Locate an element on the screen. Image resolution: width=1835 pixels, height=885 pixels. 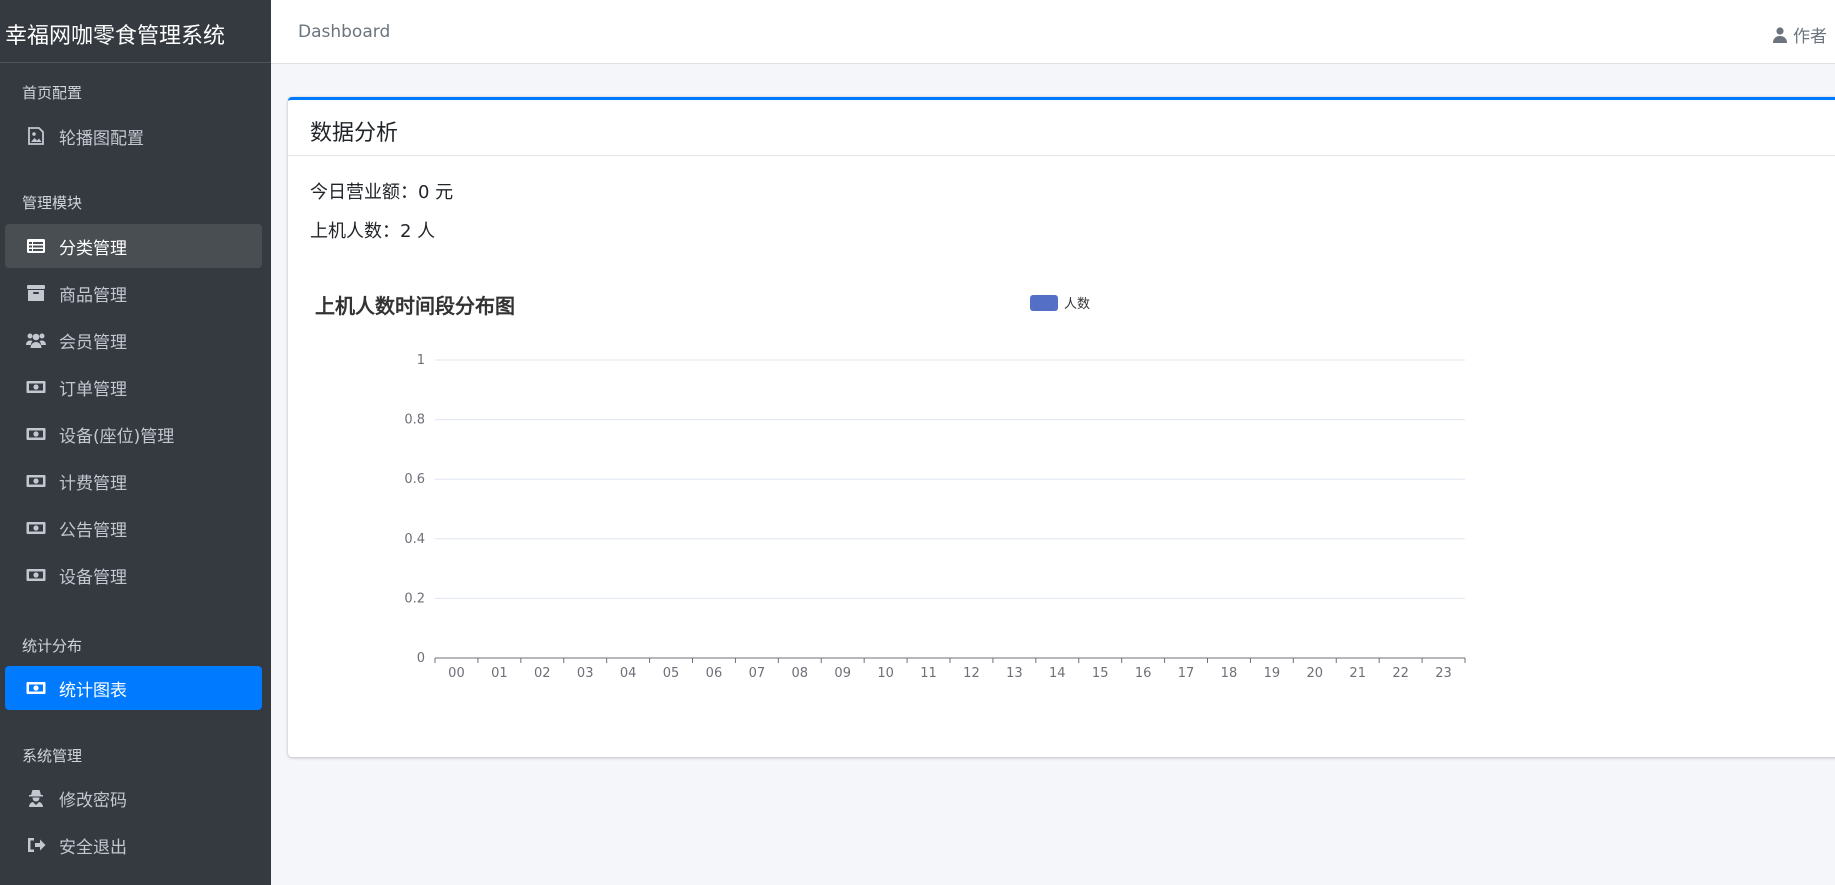
nav-label: 轮播图配置 is located at coordinates (101, 138).